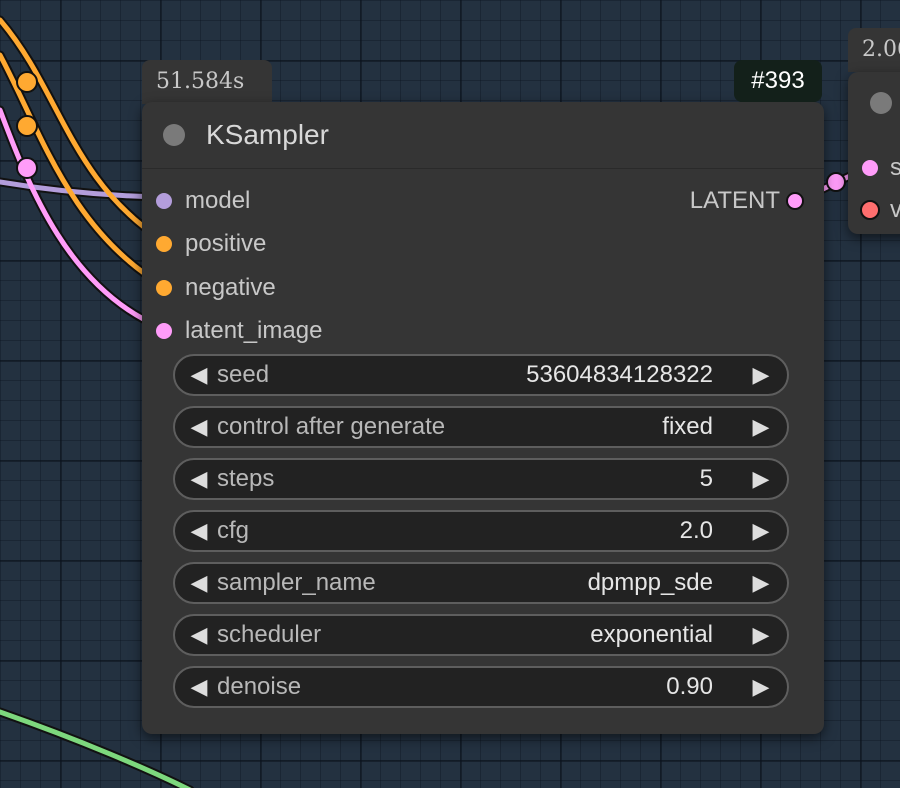  I want to click on widget-sampler-name: ◀ sampler_name dpmpp_sde ▶, so click(481, 583).